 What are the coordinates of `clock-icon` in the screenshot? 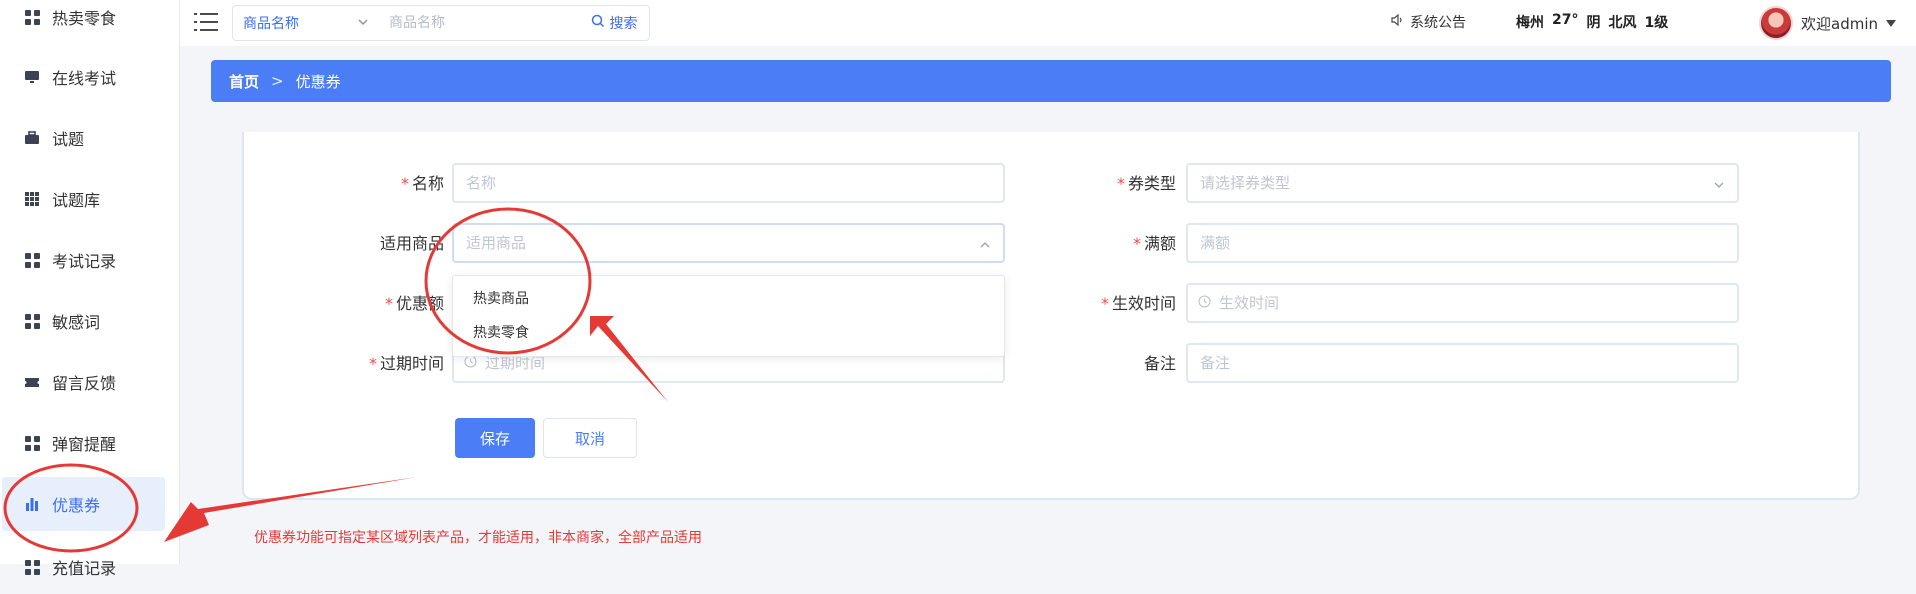 It's located at (1204, 303).